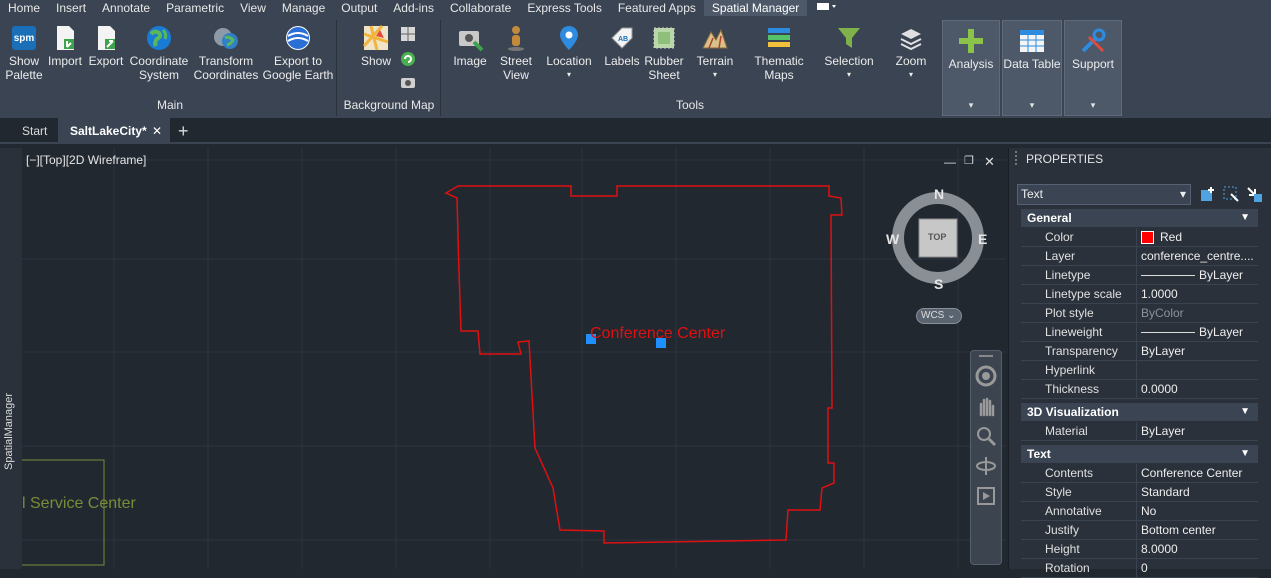  Describe the element at coordinates (33, 131) in the screenshot. I see `tab-start: Start` at that location.